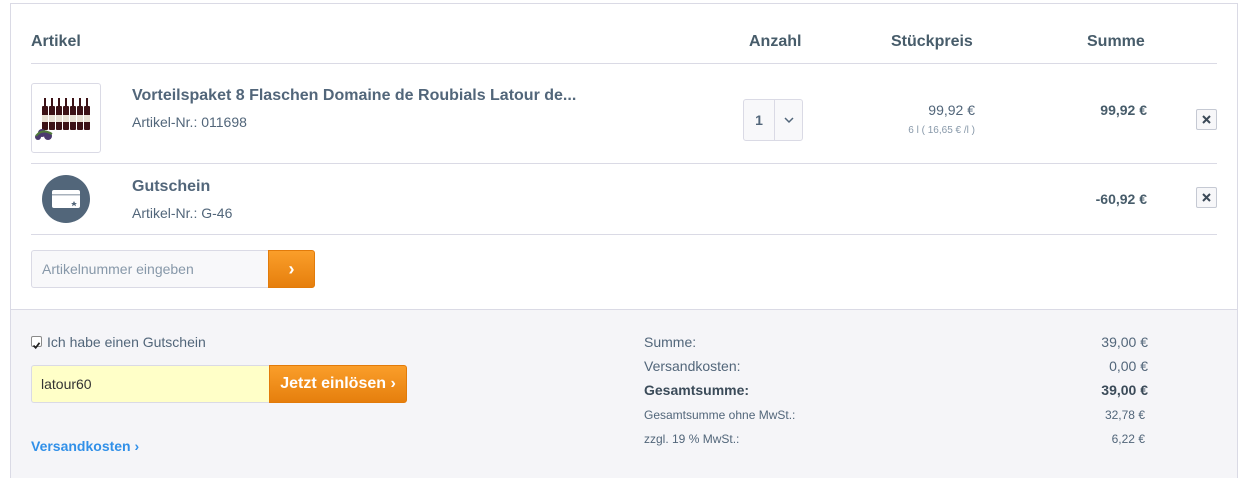 The image size is (1249, 483). Describe the element at coordinates (697, 390) in the screenshot. I see `grand-total-label: Gesamtsumme:` at that location.